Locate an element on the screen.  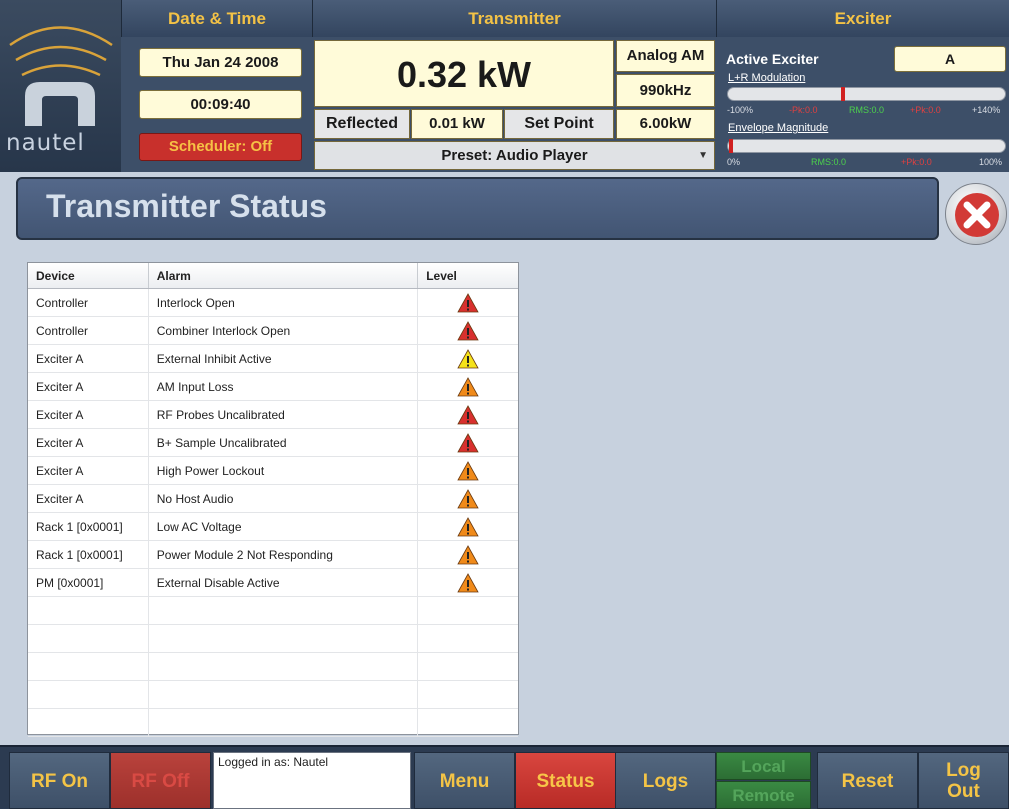
close-icon is located at coordinates (977, 215).